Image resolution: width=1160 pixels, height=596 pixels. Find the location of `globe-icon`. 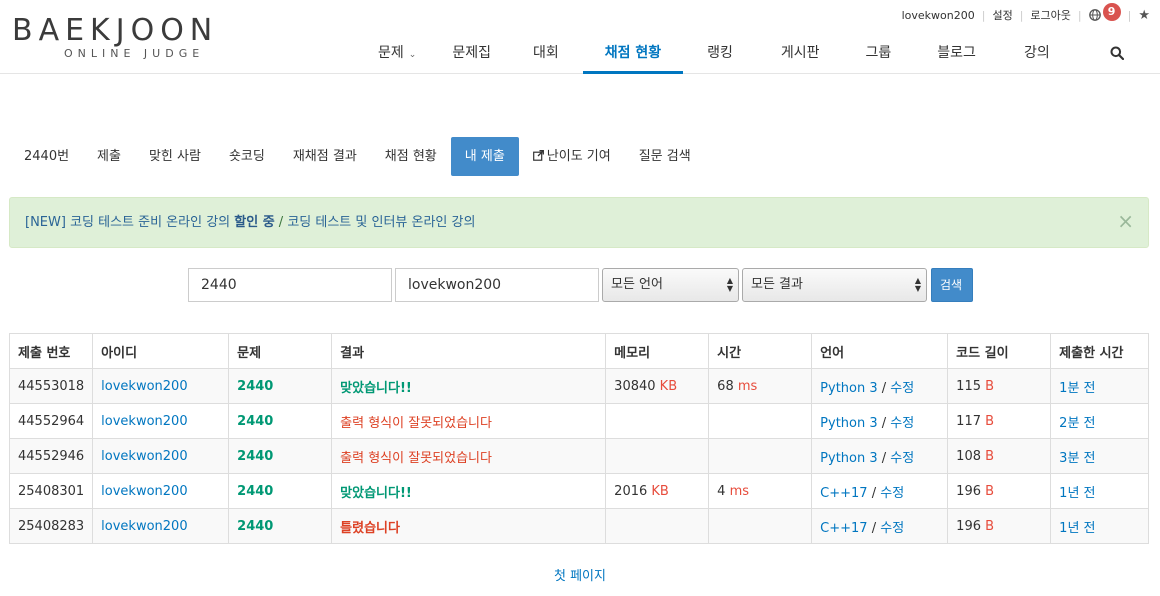

globe-icon is located at coordinates (1094, 15).